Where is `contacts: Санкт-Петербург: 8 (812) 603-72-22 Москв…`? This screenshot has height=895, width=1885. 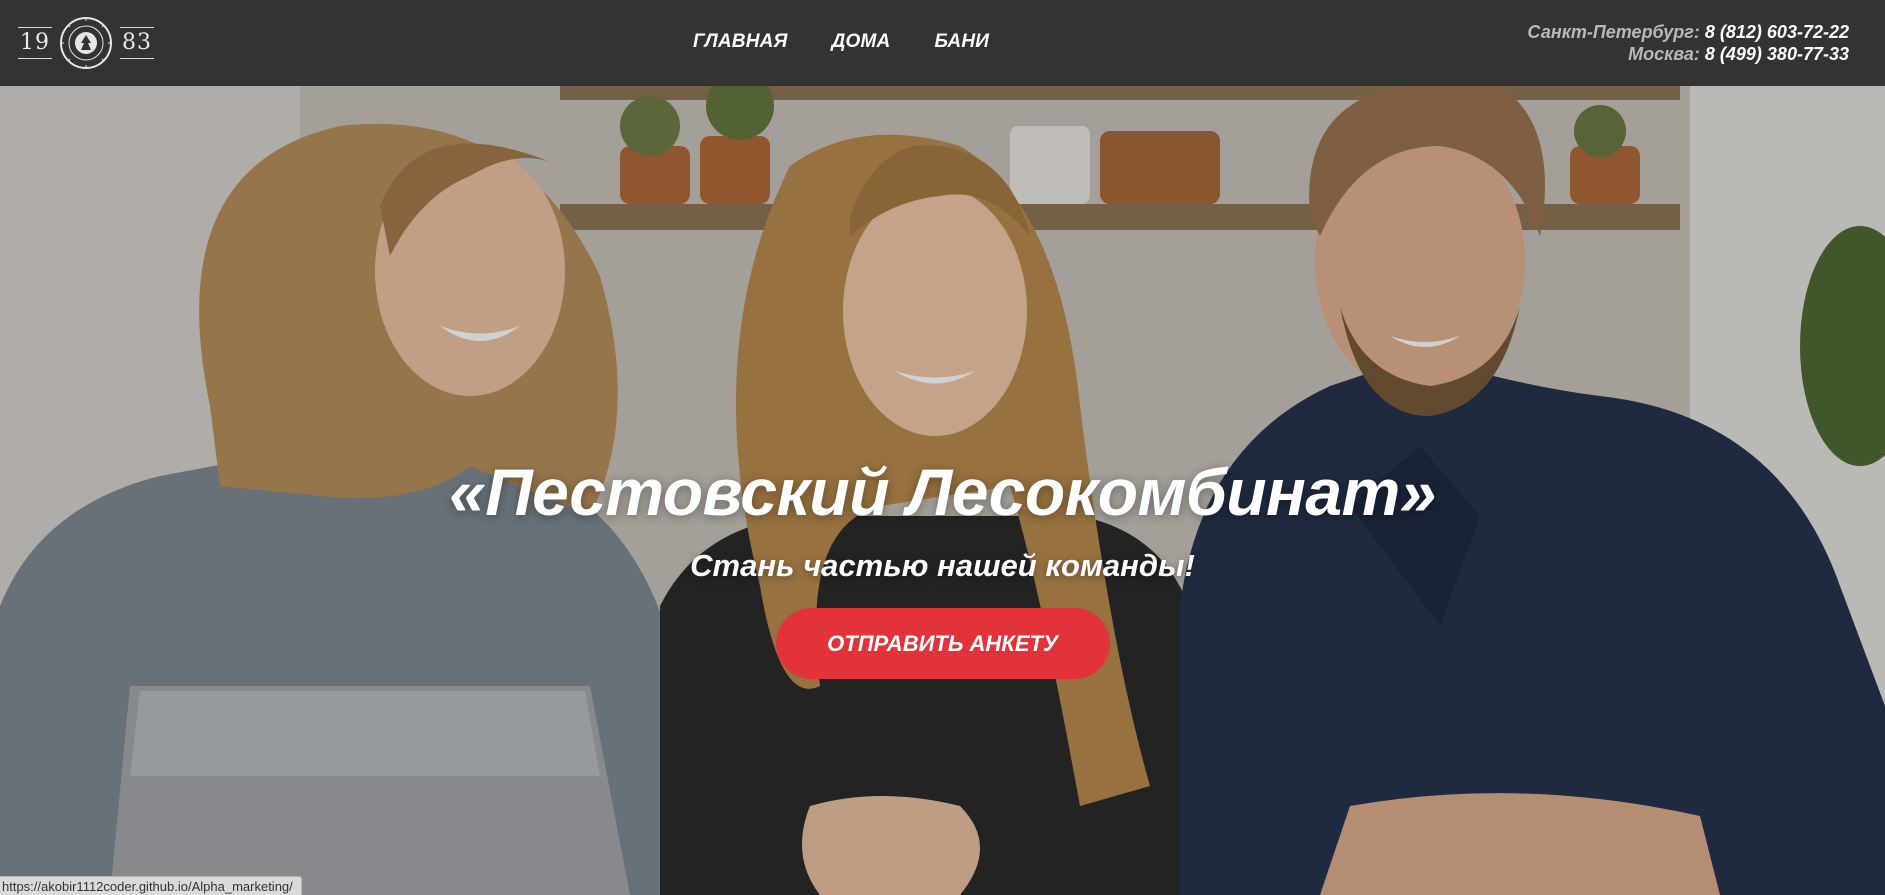 contacts: Санкт-Петербург: 8 (812) 603-72-22 Москв… is located at coordinates (1688, 43).